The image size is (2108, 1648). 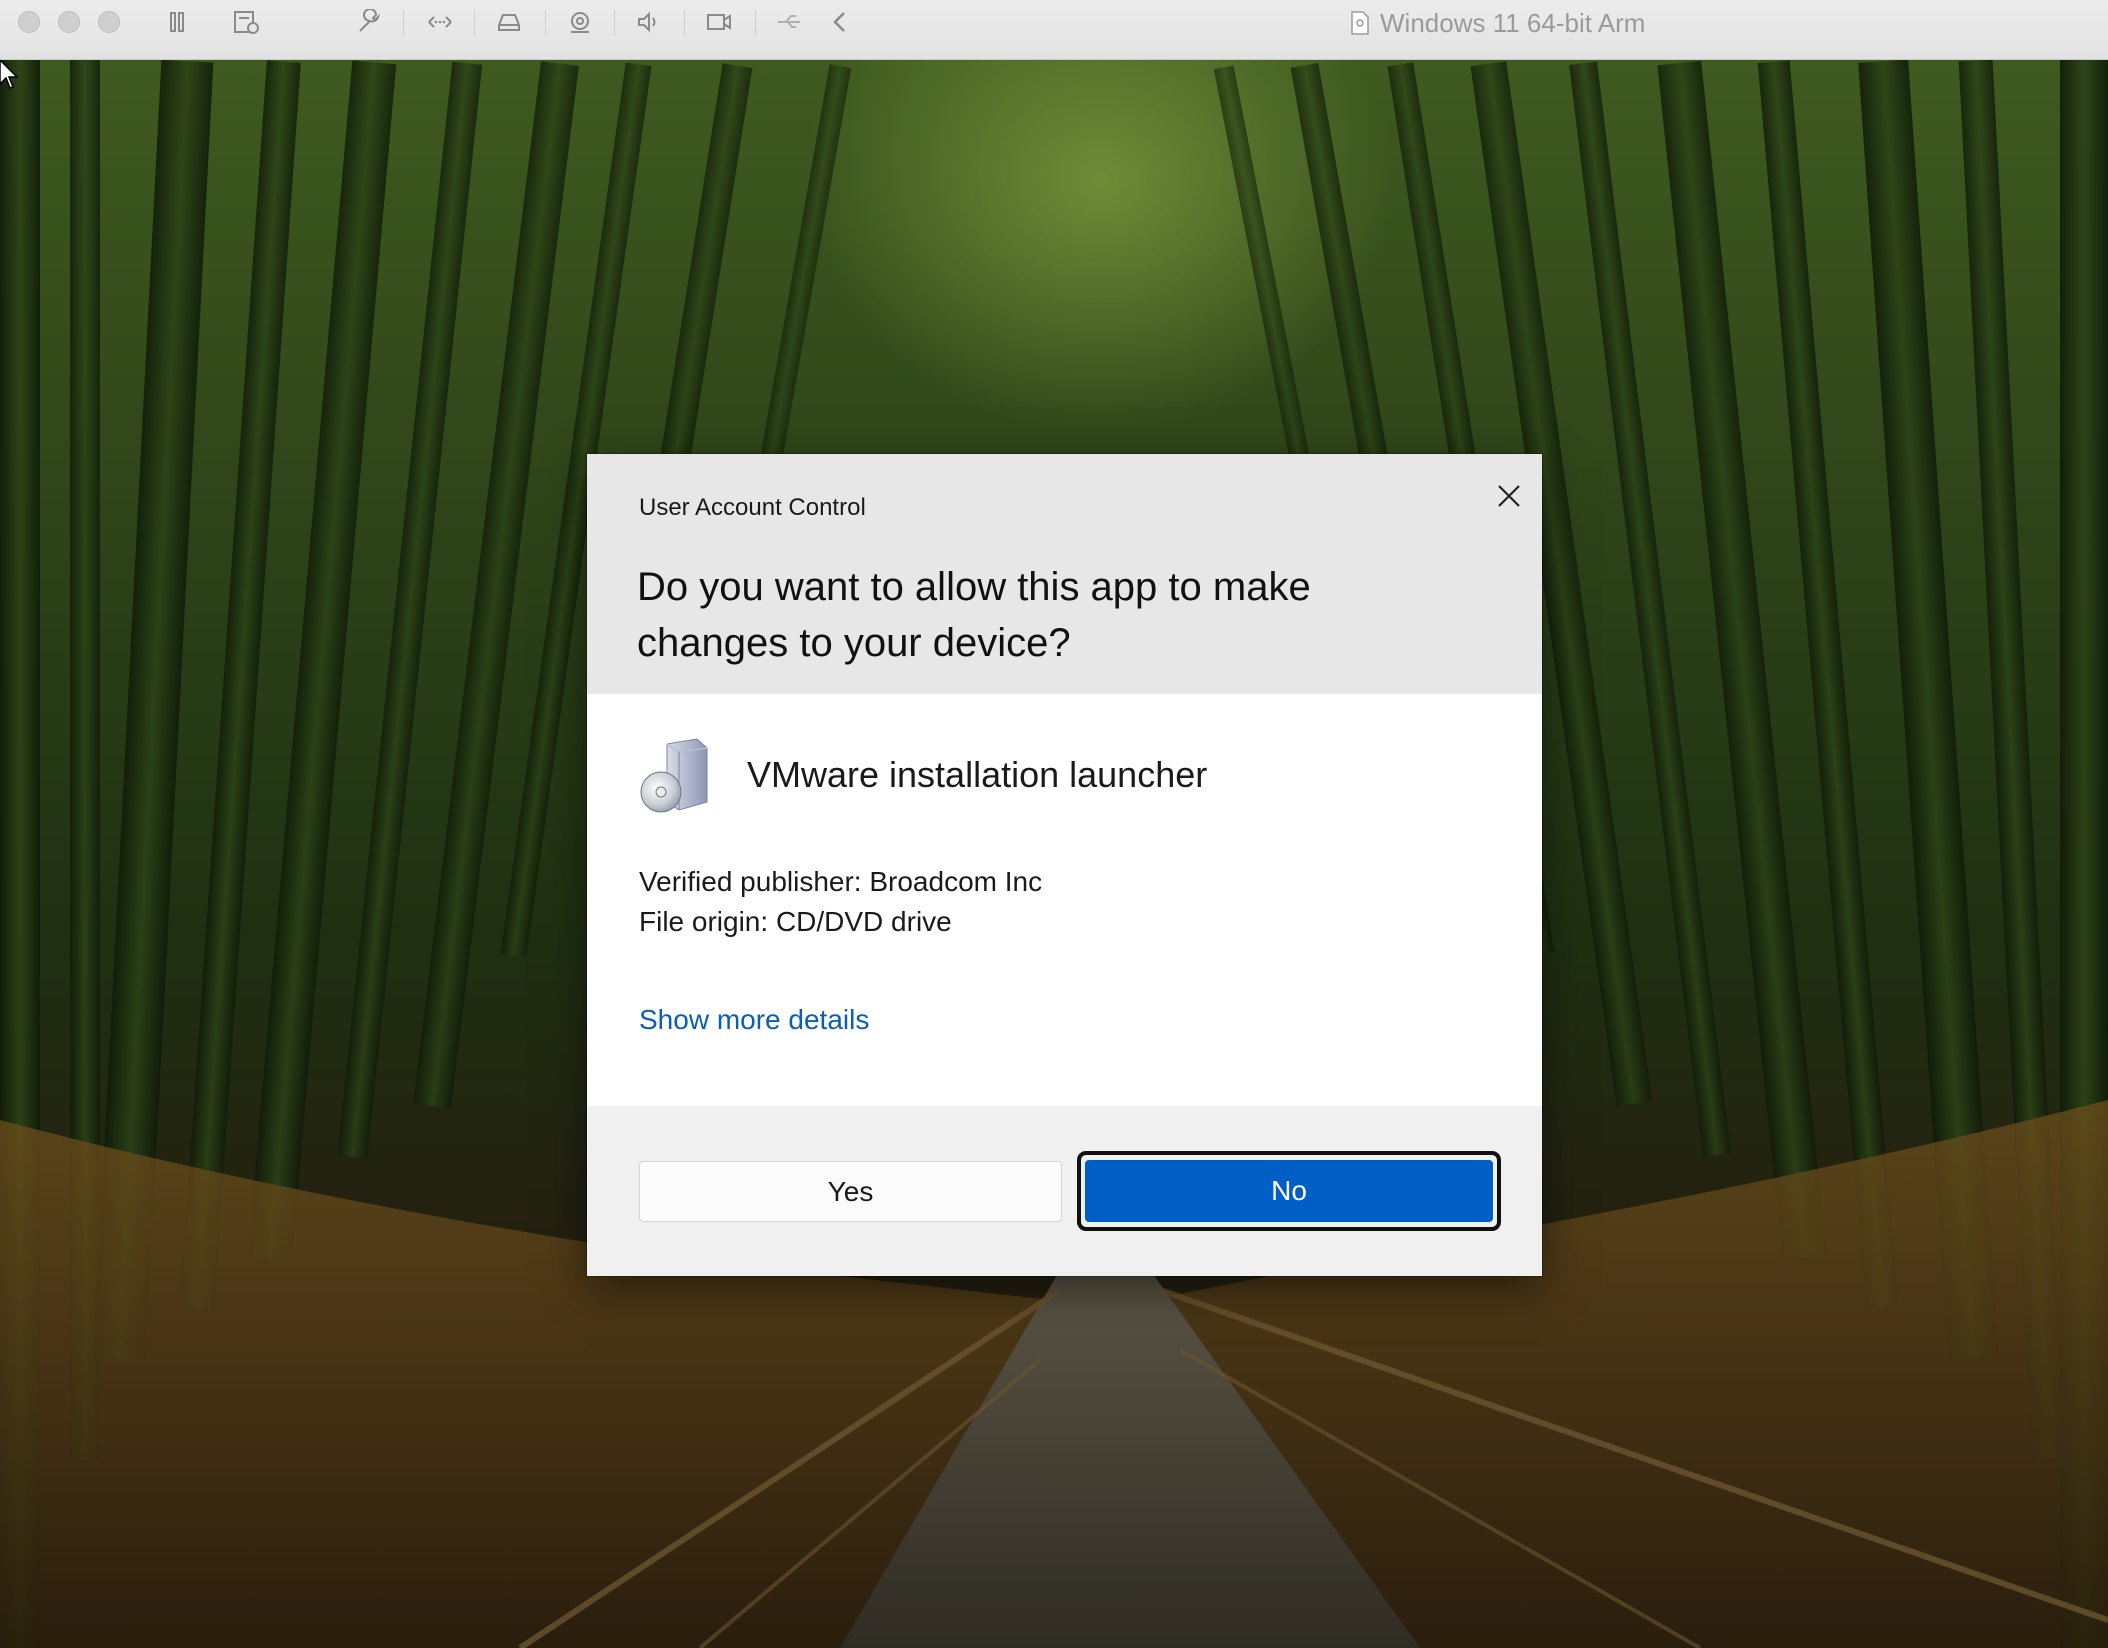 I want to click on dialog-caption: User Account Control, so click(x=752, y=507).